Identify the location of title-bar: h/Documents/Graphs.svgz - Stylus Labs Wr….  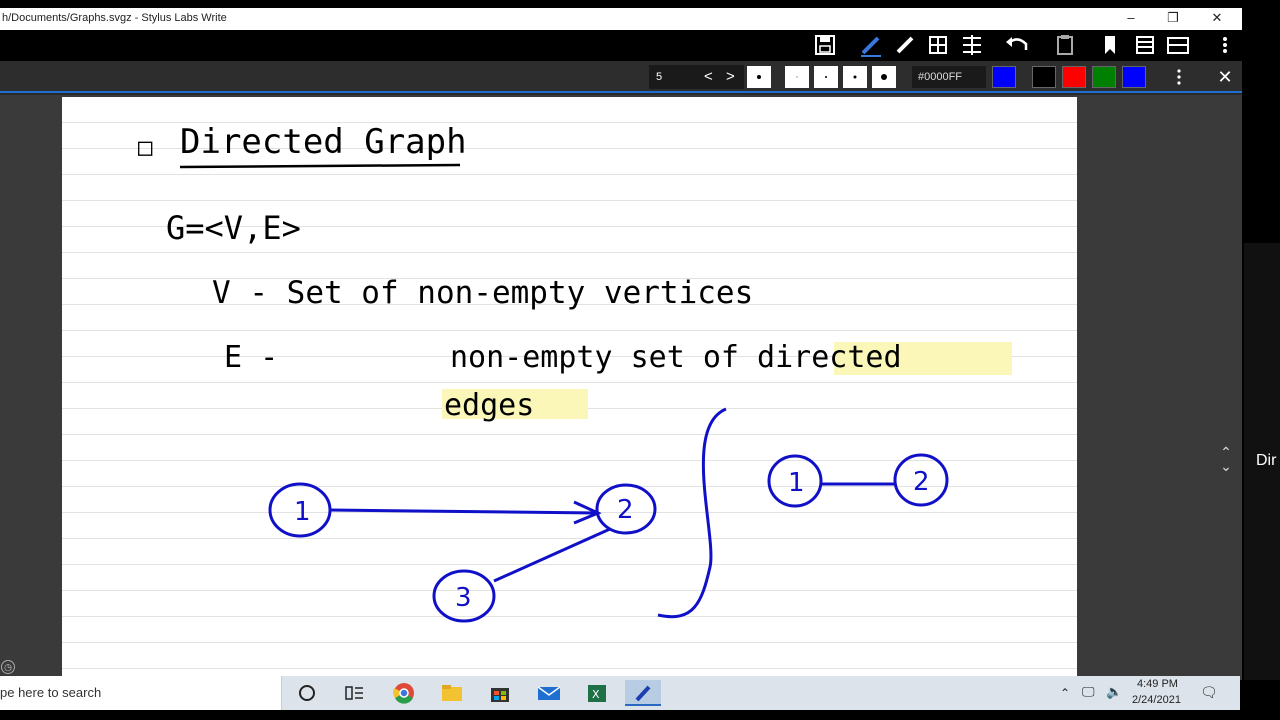
(621, 19).